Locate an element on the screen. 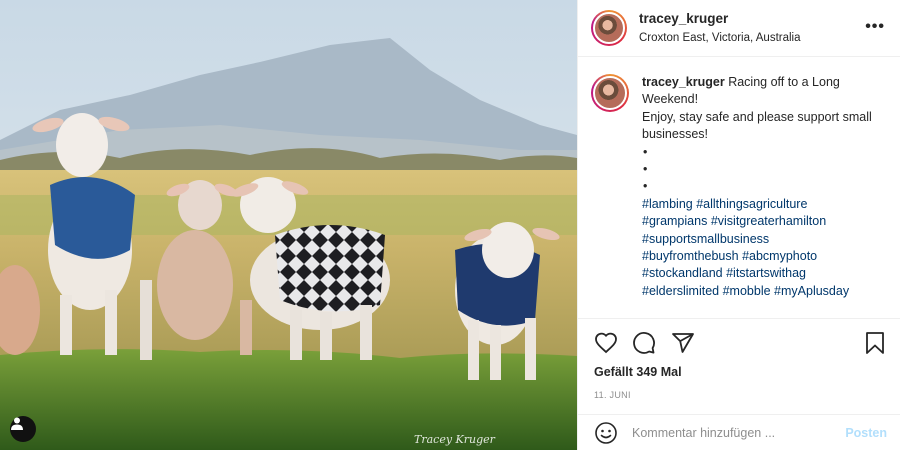 The width and height of the screenshot is (900, 450). post-actions: Gefällt 349 Mal 11. JUNI Posten is located at coordinates (739, 384).